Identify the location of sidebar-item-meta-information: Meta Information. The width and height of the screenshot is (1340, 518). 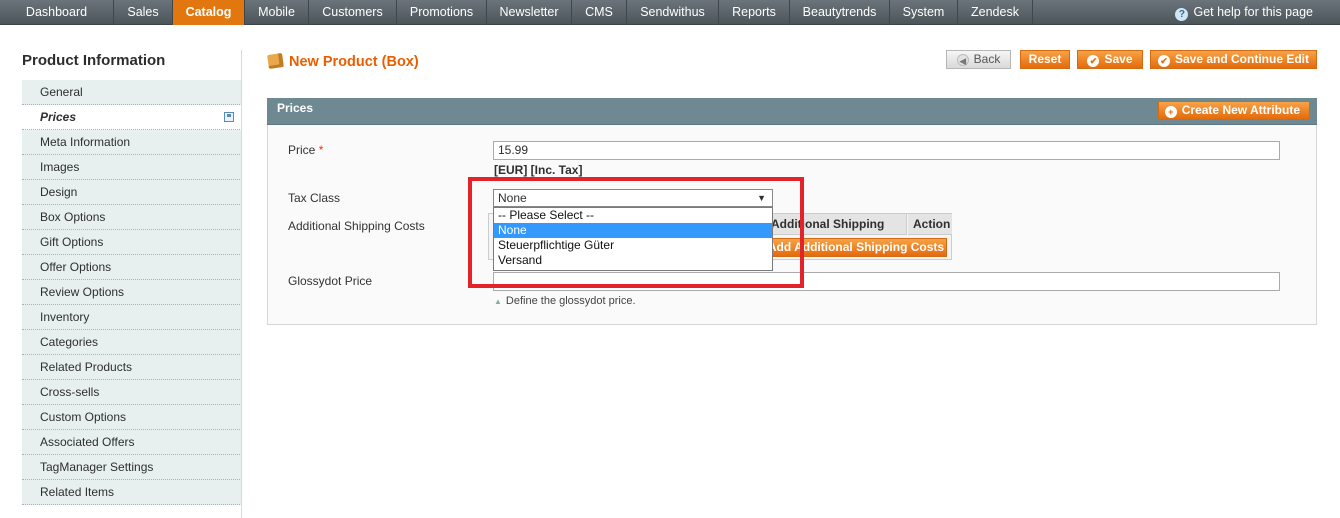
(132, 142).